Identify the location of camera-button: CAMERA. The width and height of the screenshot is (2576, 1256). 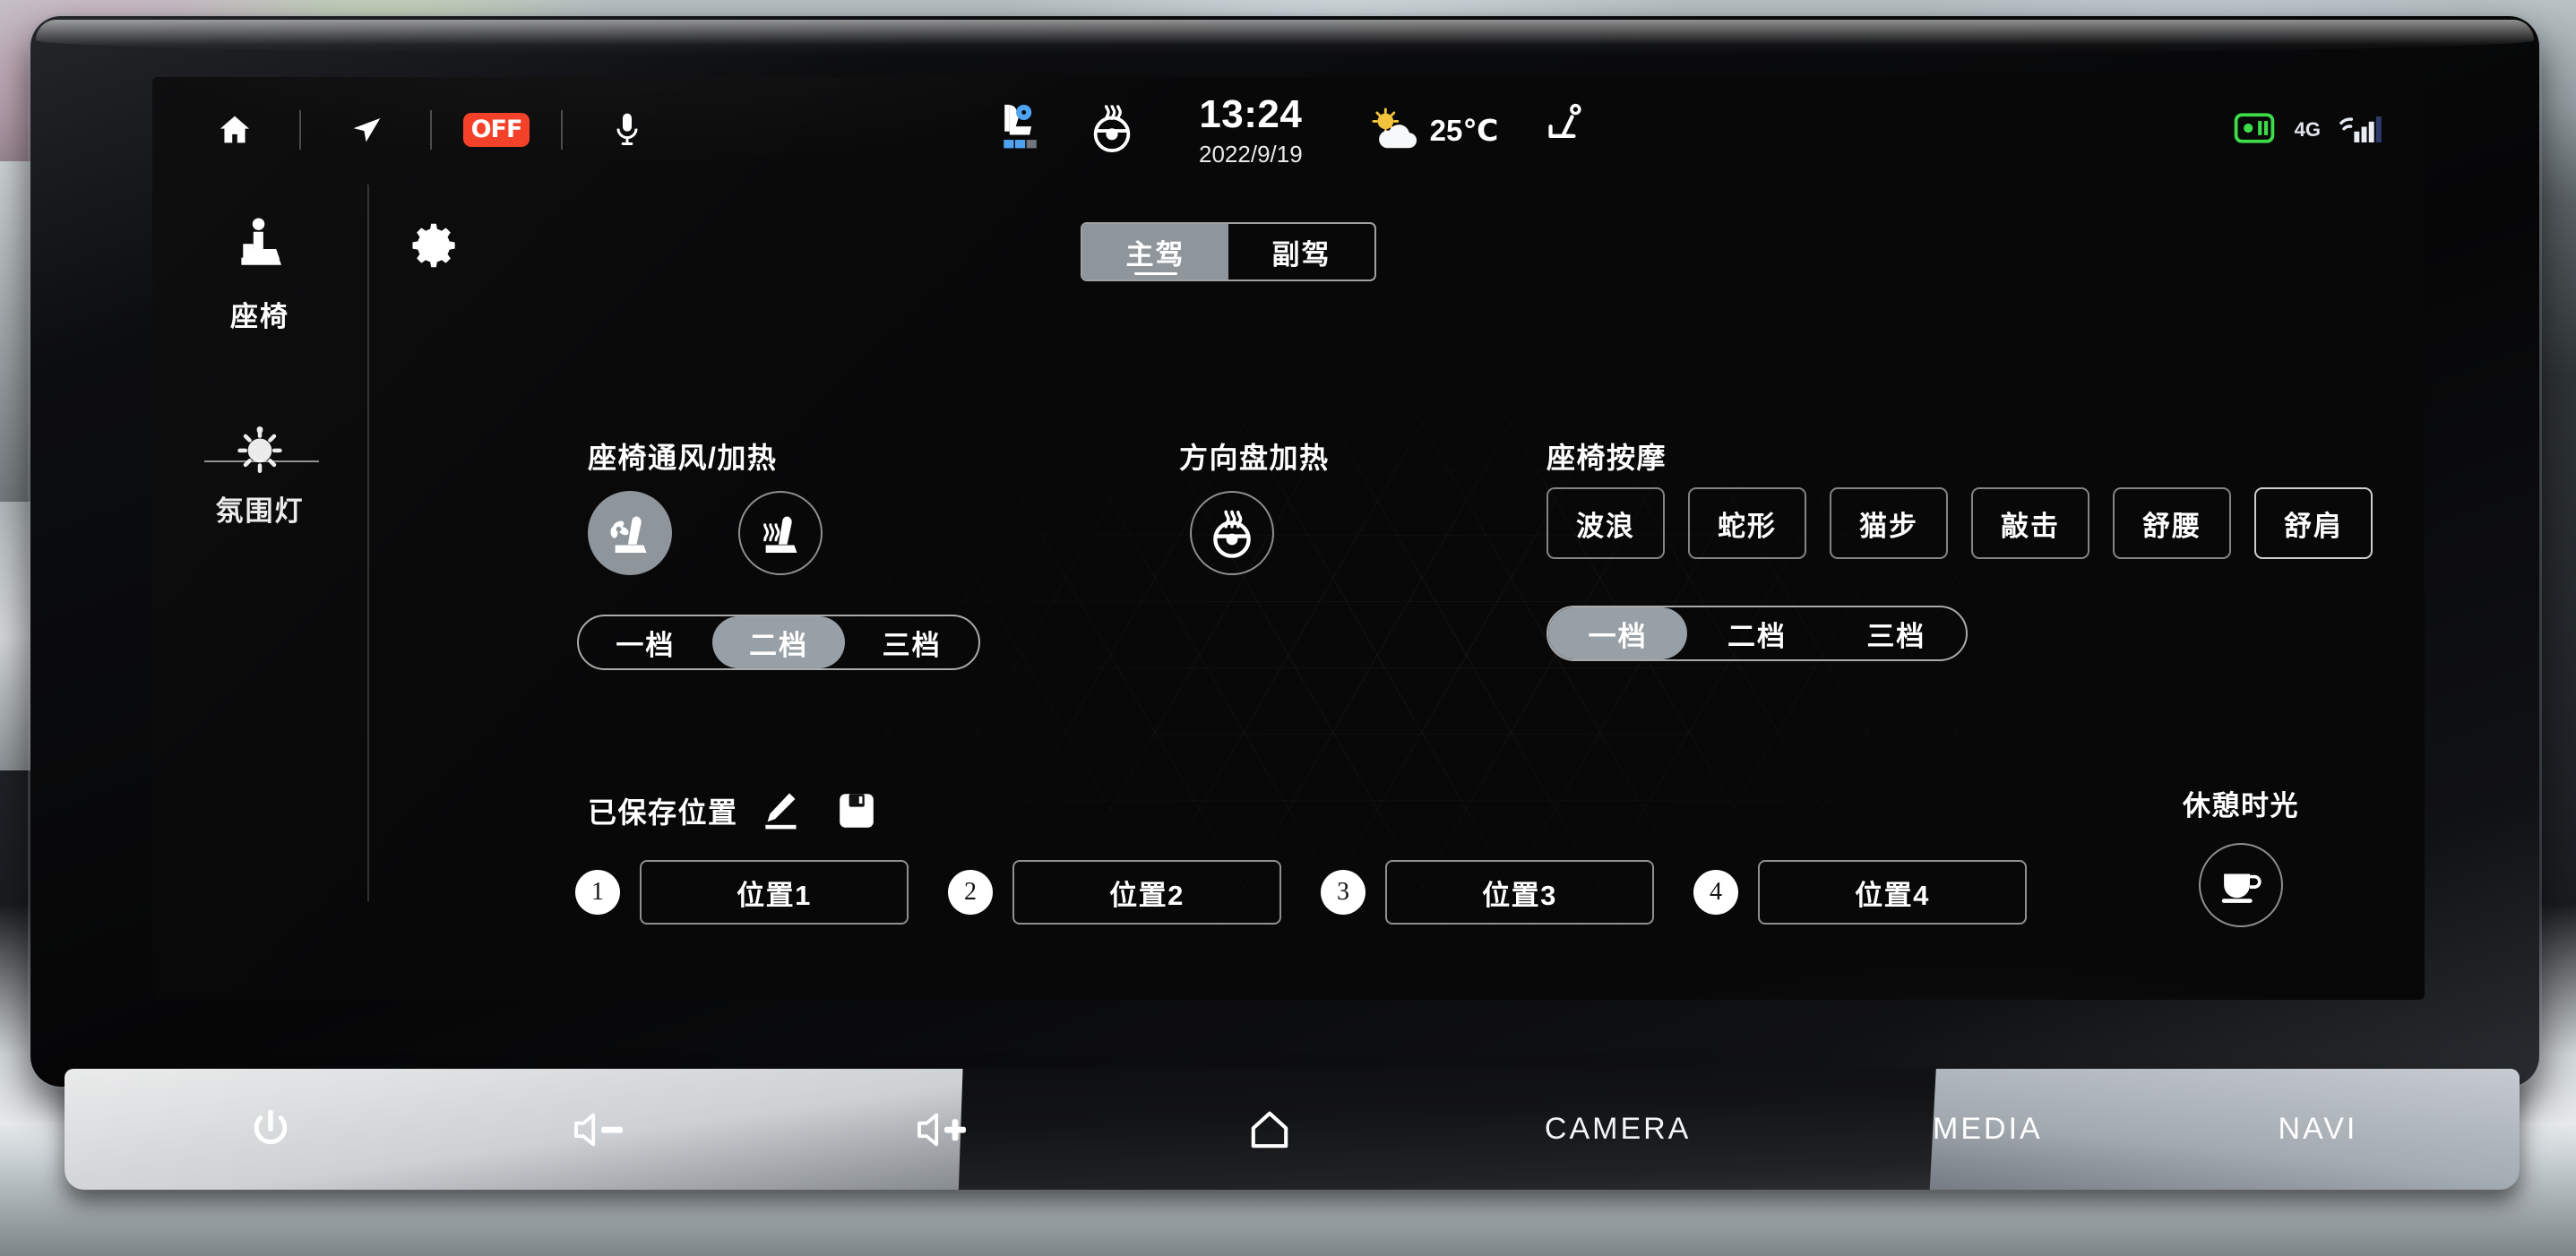
(1617, 1129).